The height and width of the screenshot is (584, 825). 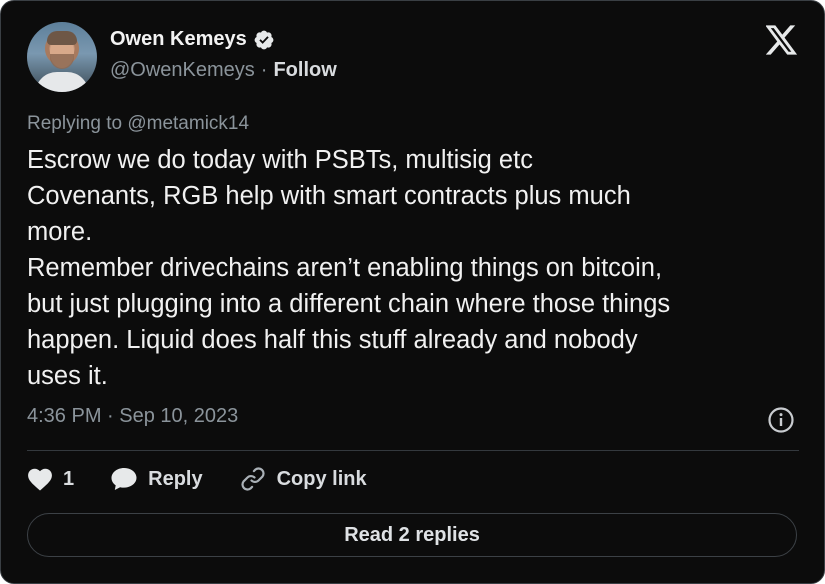 I want to click on follow-button: Follow, so click(x=304, y=70).